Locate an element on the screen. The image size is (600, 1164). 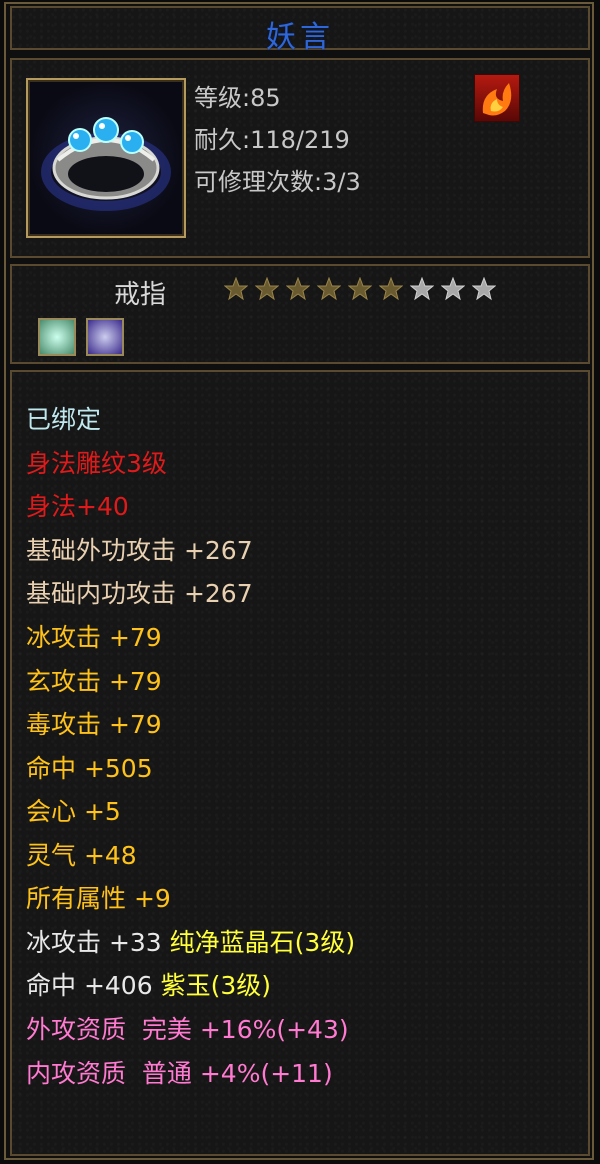
gem2-stat: 命中 +406 is located at coordinates (93, 985).